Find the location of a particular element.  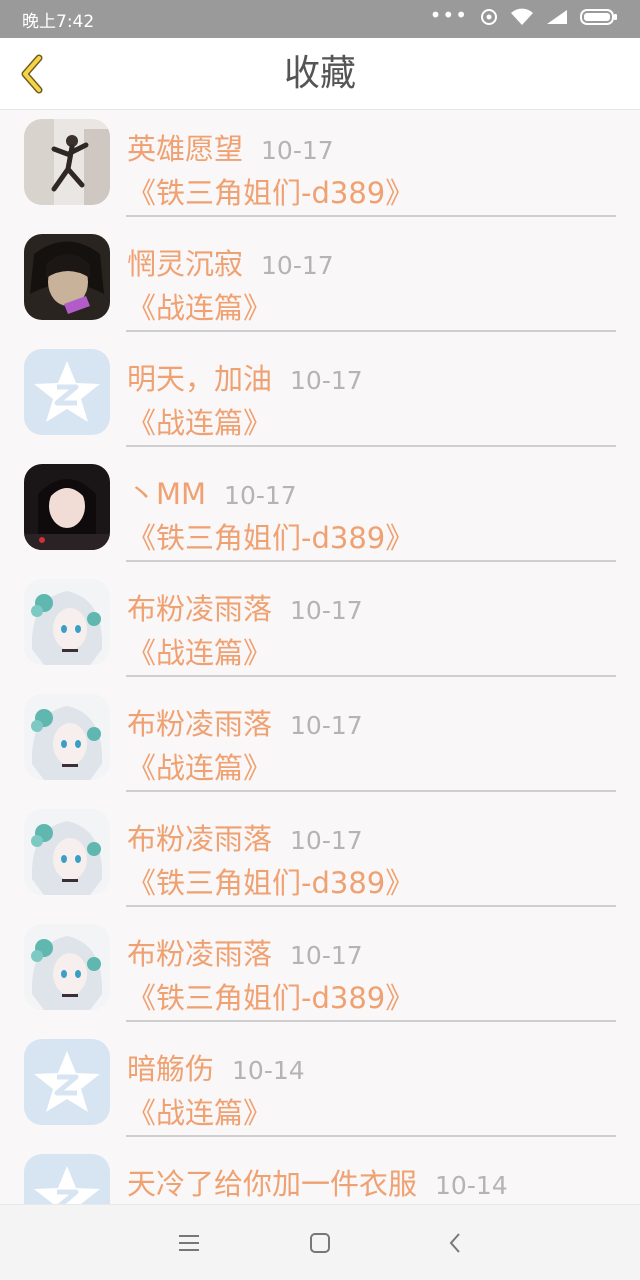

user-name: 丶MM is located at coordinates (166, 492).